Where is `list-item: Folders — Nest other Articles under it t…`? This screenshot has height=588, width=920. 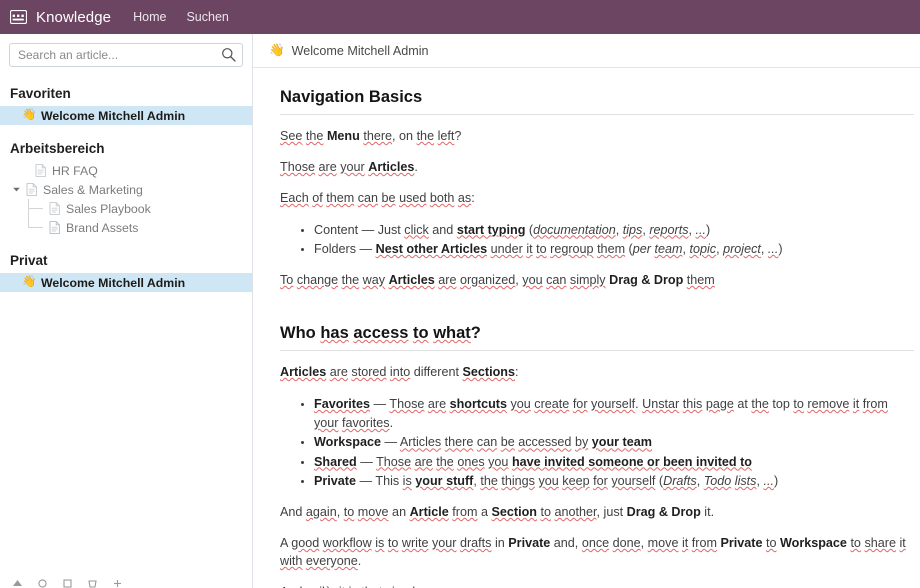 list-item: Folders — Nest other Articles under it t… is located at coordinates (614, 249).